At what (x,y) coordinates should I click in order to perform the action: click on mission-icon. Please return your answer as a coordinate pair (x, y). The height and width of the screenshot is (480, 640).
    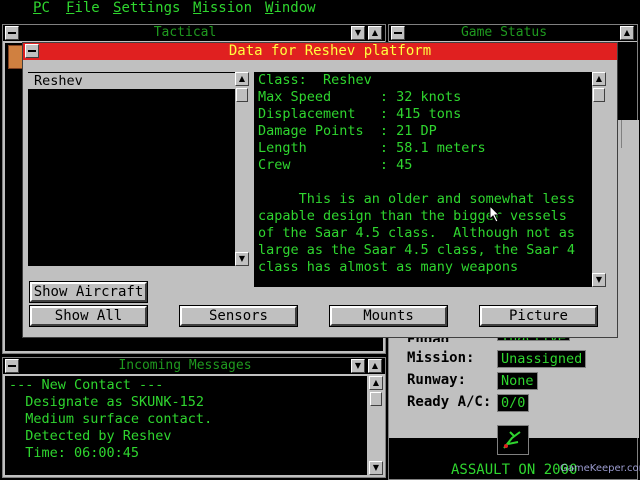
    Looking at the image, I should click on (513, 440).